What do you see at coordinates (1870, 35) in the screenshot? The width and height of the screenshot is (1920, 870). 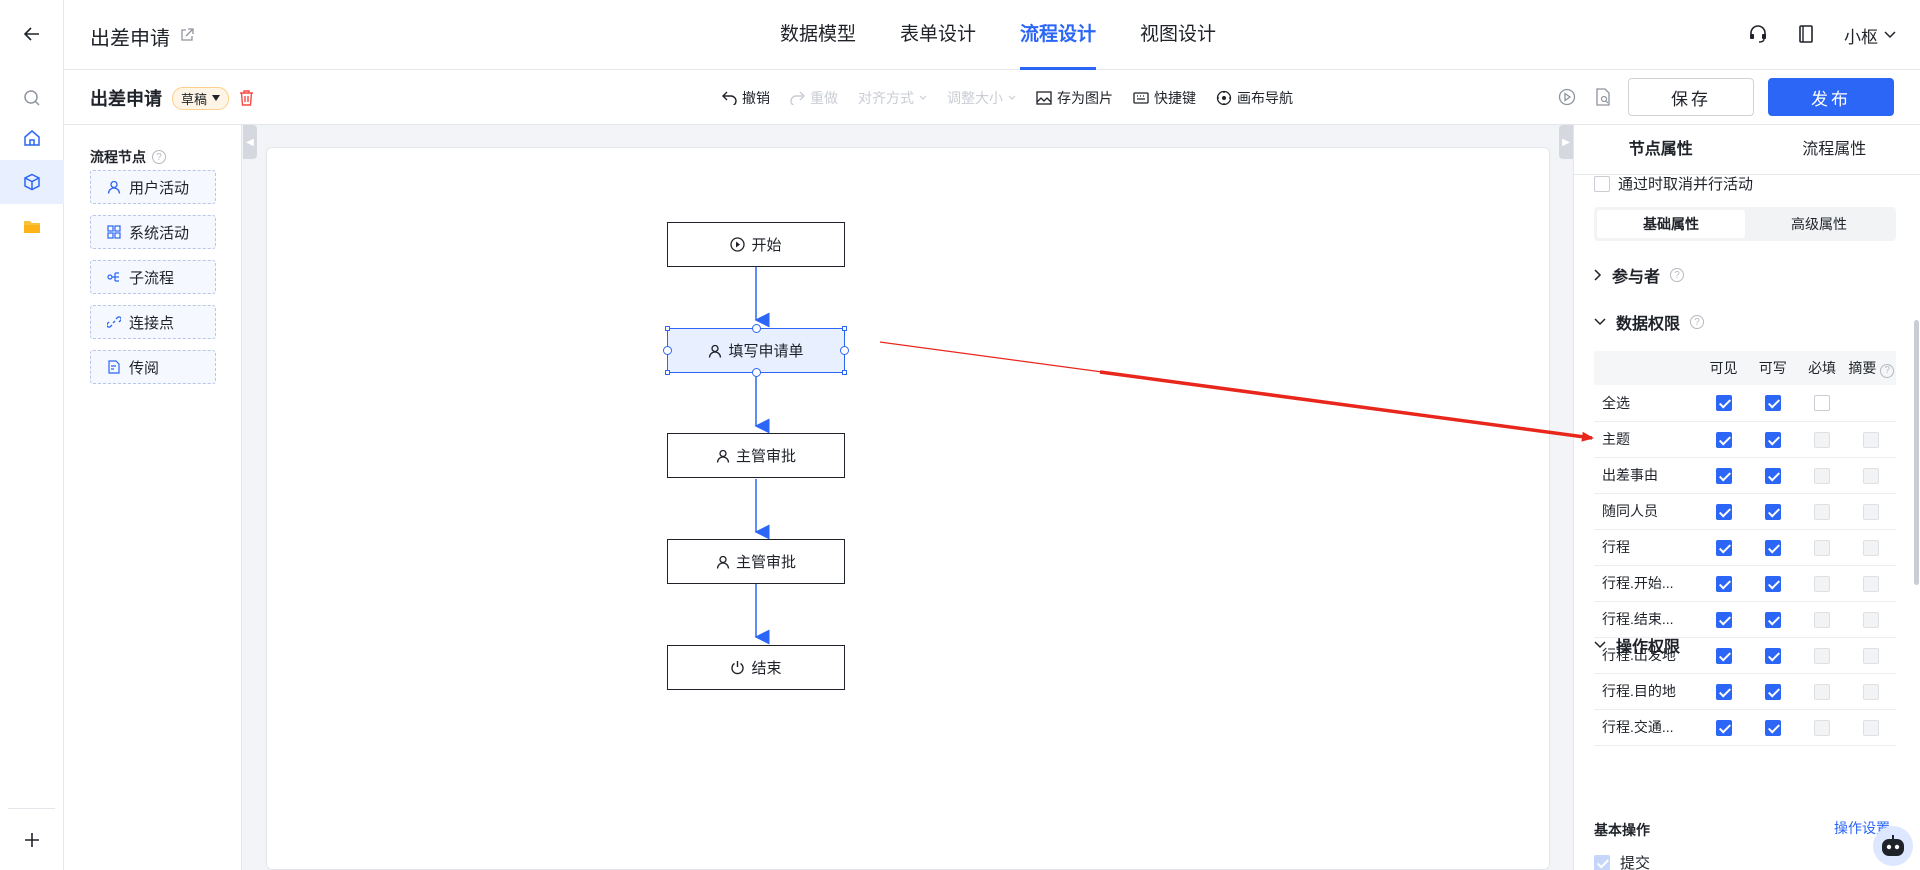 I see `user-menu: 小枢` at bounding box center [1870, 35].